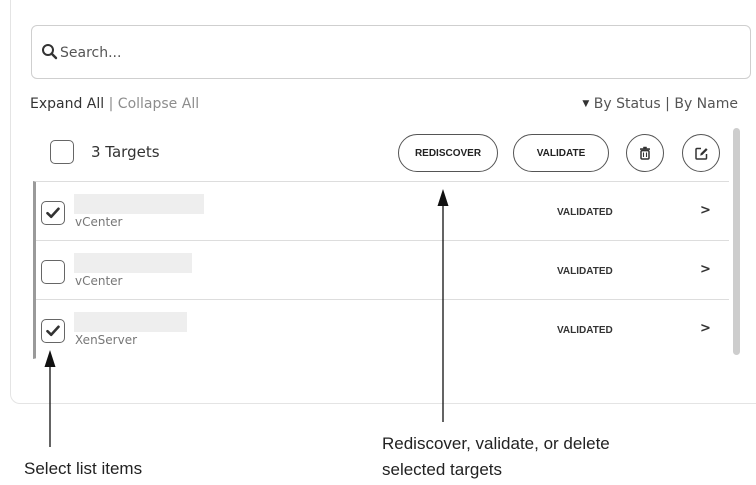 This screenshot has width=756, height=485. Describe the element at coordinates (443, 197) in the screenshot. I see `arrow-right-head` at that location.